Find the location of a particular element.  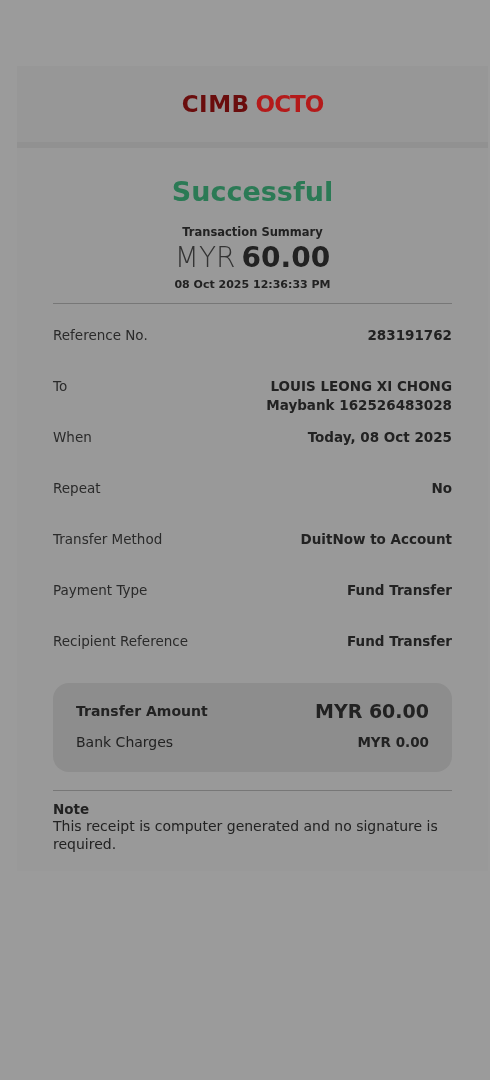

note-title: Note is located at coordinates (72, 809).